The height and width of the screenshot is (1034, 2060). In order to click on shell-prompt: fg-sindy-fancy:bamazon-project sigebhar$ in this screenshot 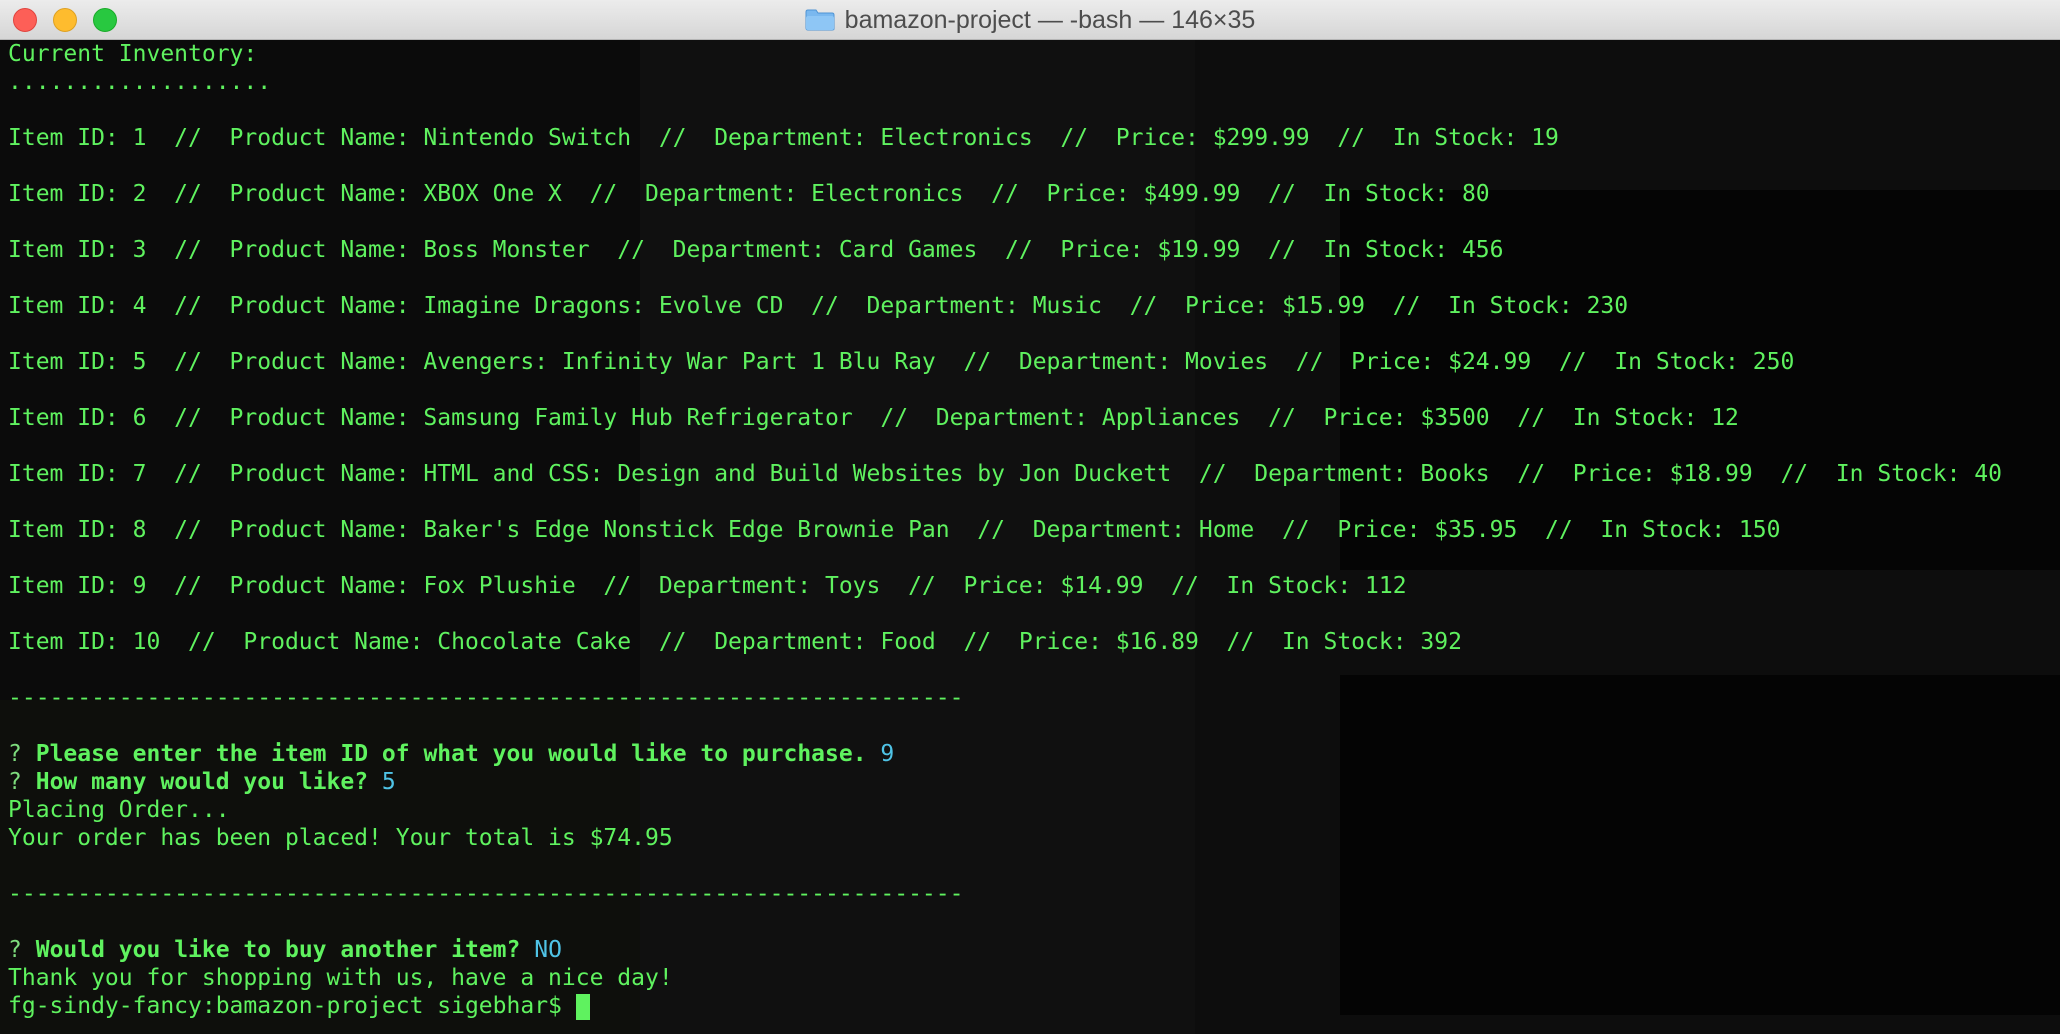, I will do `click(285, 1006)`.